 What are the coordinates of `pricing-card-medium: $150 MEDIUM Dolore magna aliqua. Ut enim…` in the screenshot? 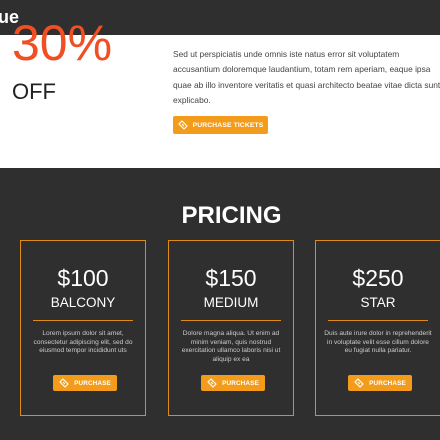 It's located at (231, 328).